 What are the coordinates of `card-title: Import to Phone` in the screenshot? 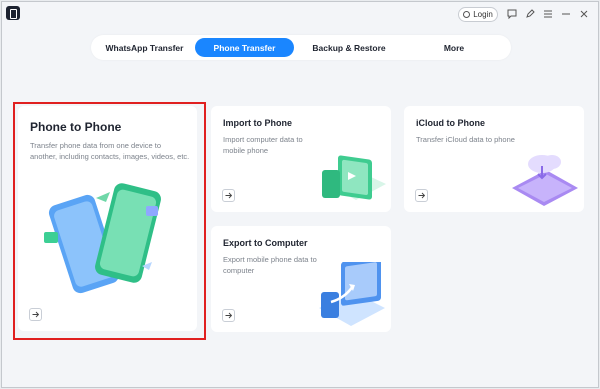 It's located at (257, 123).